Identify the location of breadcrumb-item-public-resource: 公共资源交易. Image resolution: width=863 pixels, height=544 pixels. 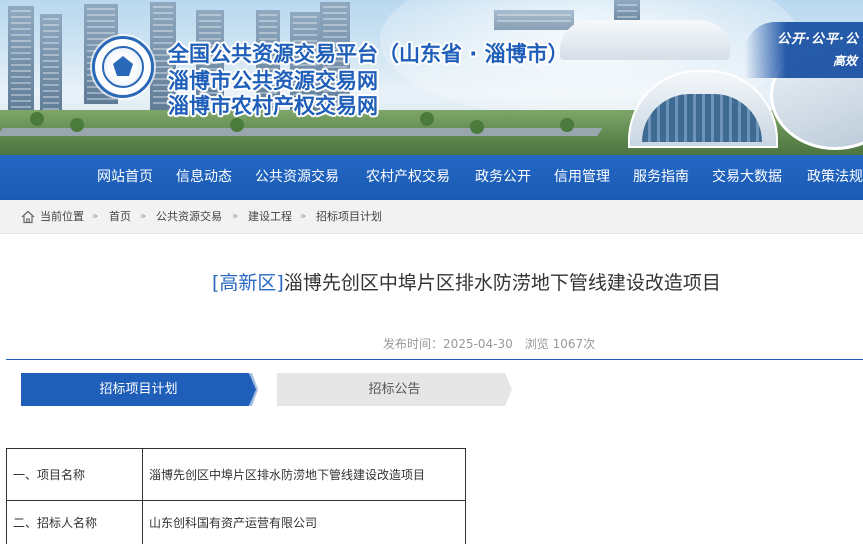
(189, 217).